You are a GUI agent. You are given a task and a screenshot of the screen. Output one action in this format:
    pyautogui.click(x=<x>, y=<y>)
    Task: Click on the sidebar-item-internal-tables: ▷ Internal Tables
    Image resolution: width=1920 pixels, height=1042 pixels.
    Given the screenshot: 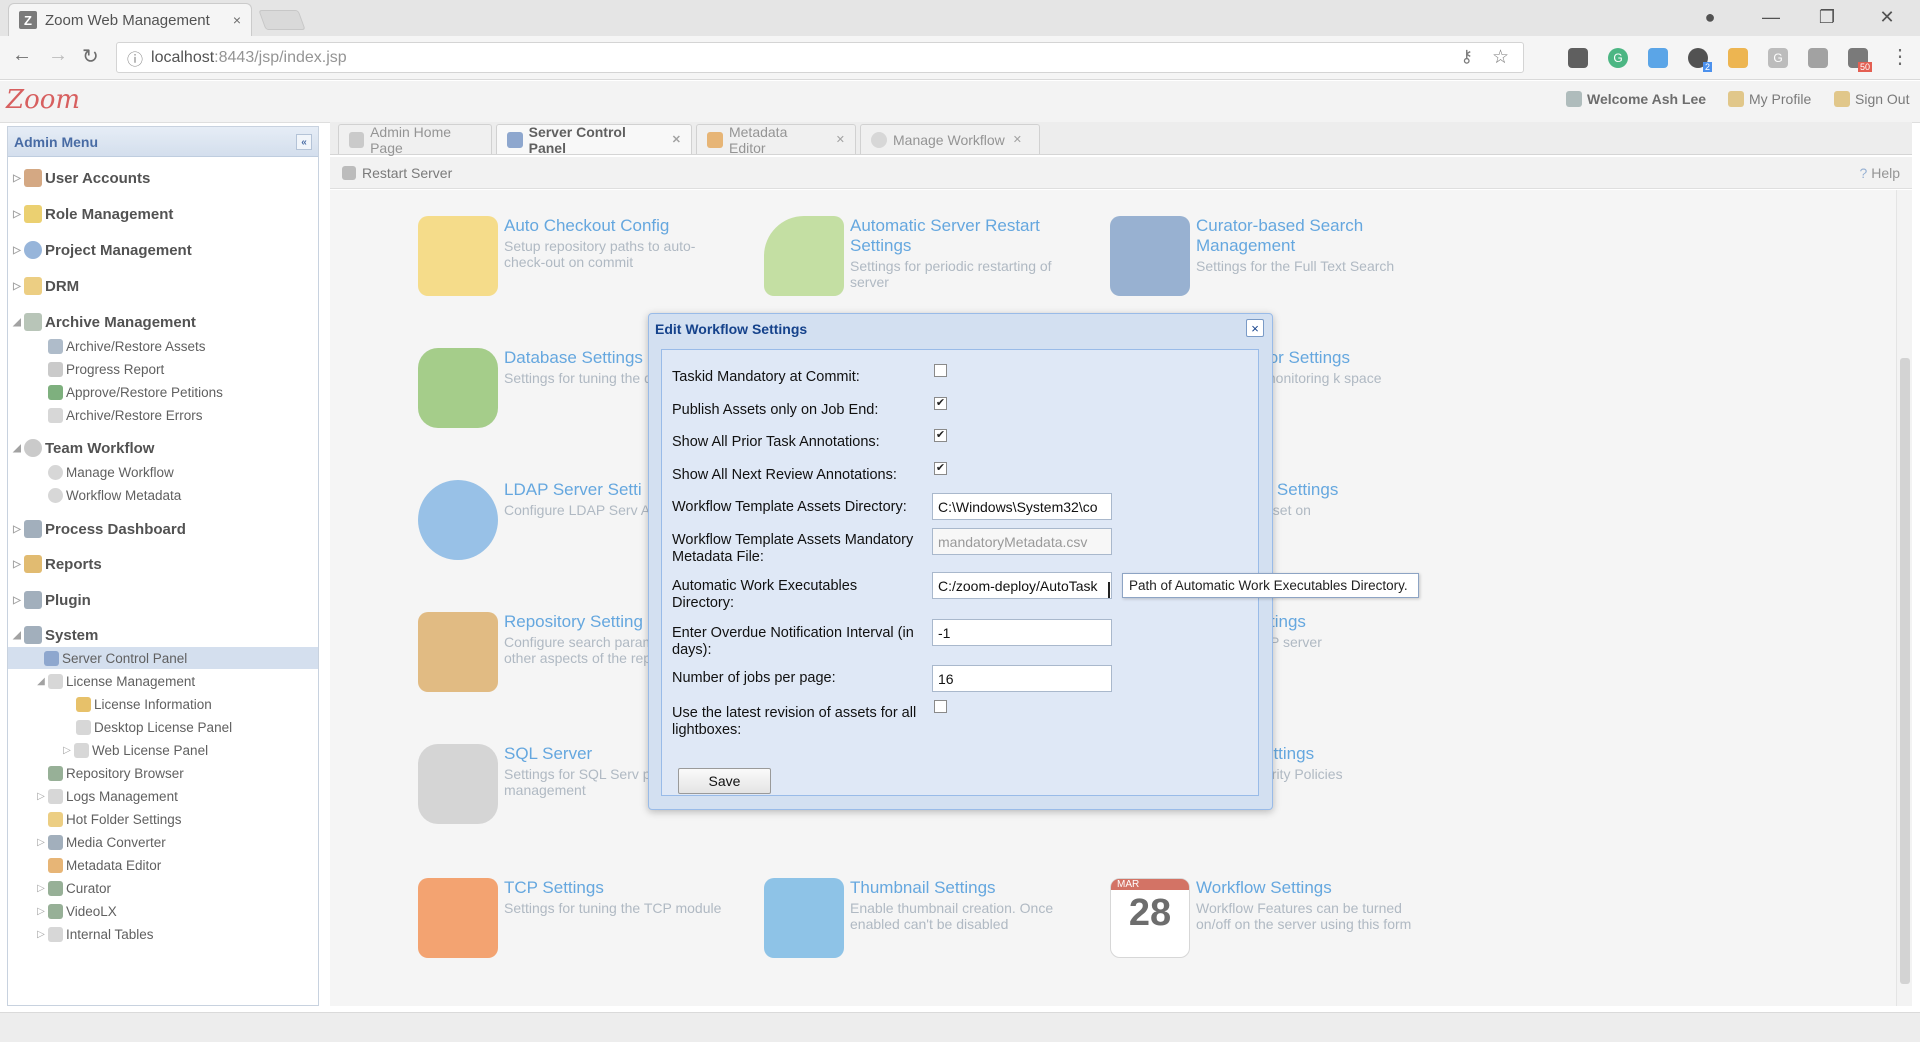 What is the action you would take?
    pyautogui.click(x=94, y=934)
    